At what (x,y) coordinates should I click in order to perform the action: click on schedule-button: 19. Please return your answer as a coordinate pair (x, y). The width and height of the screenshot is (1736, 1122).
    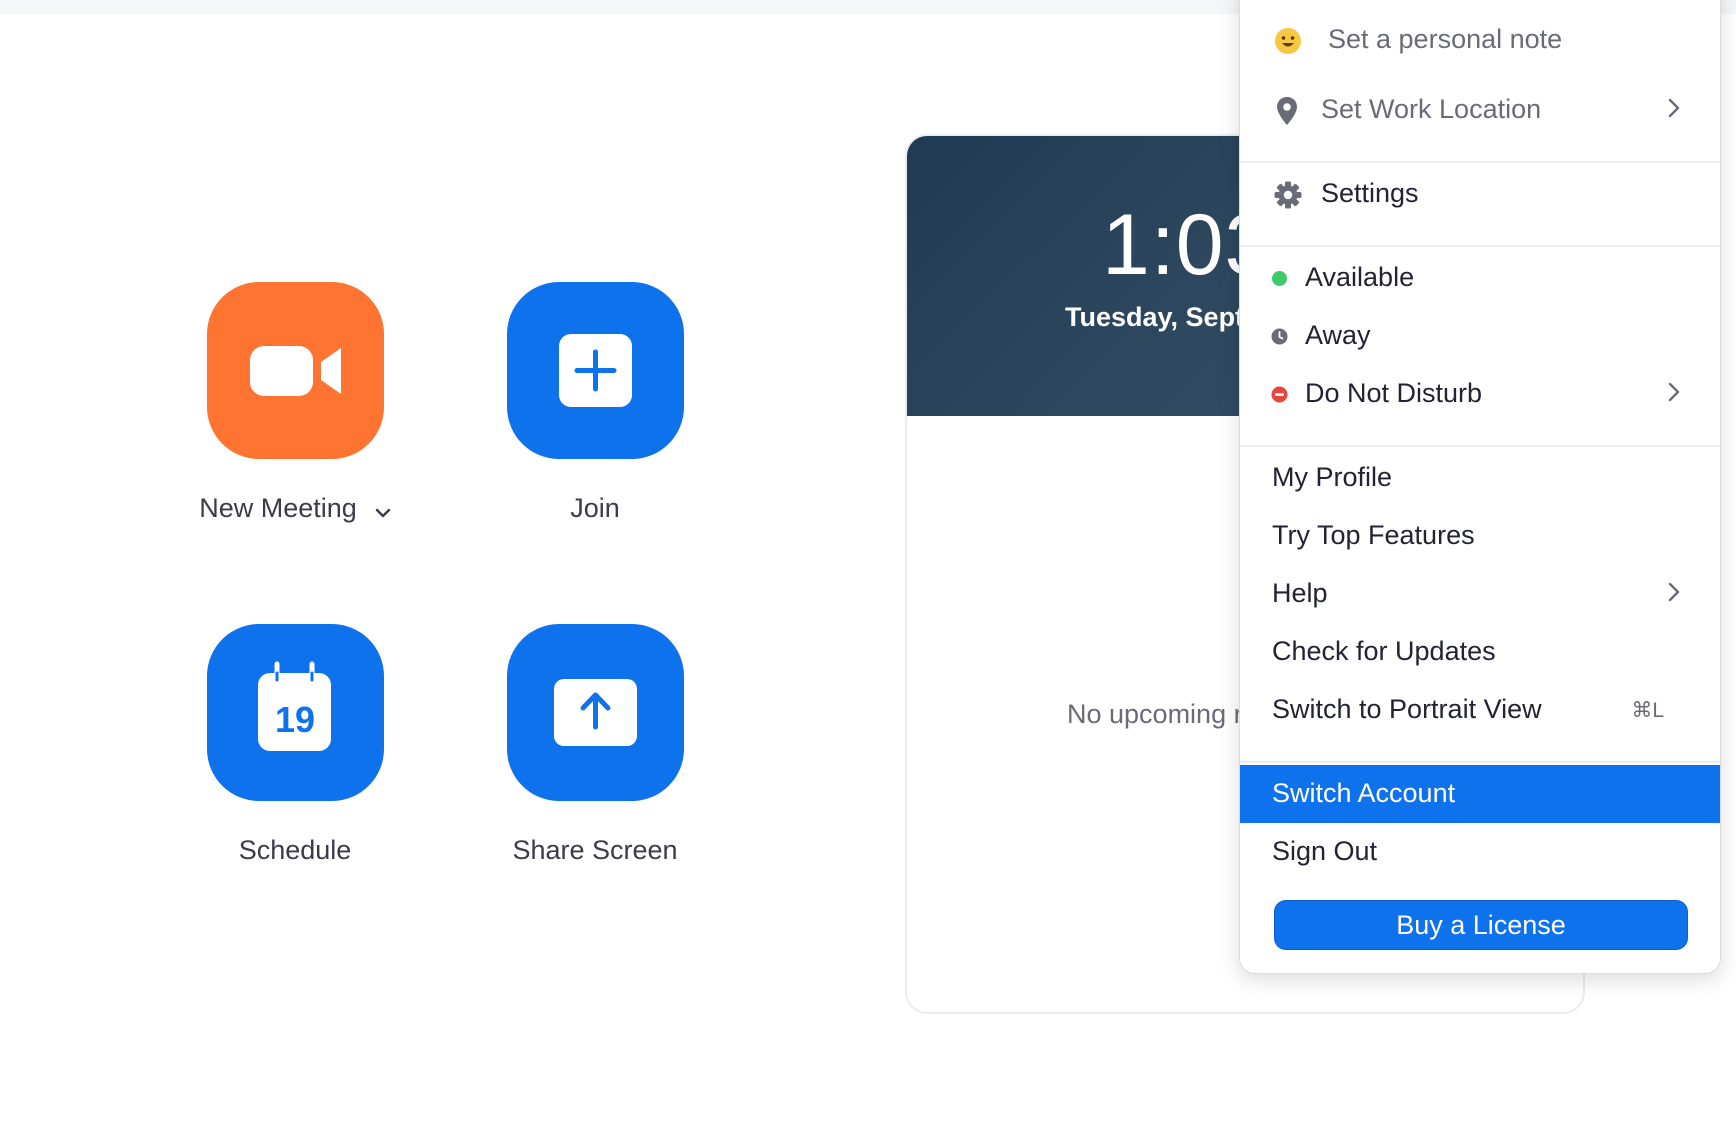
    Looking at the image, I should click on (295, 712).